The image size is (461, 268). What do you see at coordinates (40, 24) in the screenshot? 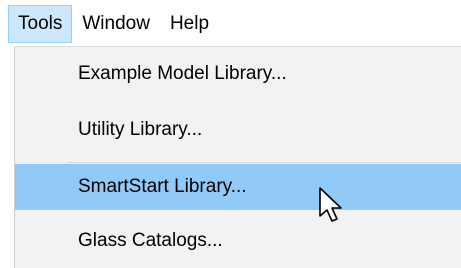
I see `menu-tools: Tools` at bounding box center [40, 24].